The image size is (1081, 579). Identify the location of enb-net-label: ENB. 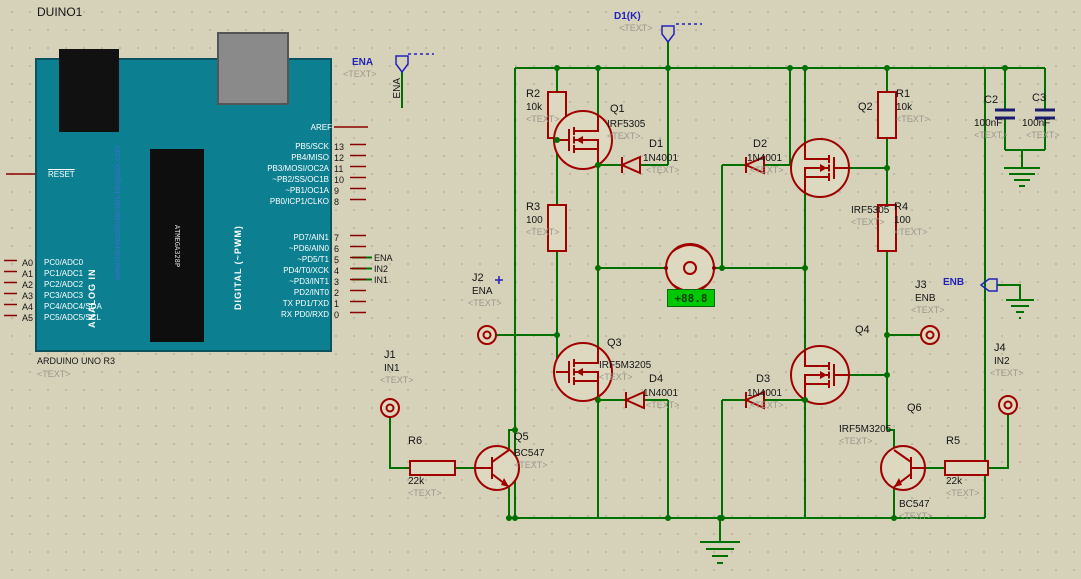
(953, 282).